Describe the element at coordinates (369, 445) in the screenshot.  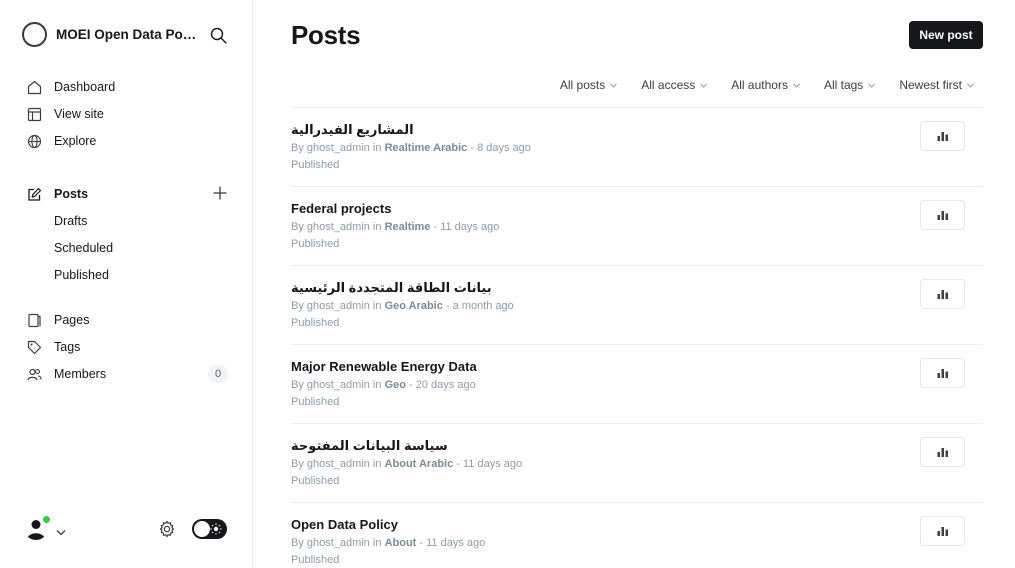
I see `post-title: سياسة البيانات المفتوحة` at that location.